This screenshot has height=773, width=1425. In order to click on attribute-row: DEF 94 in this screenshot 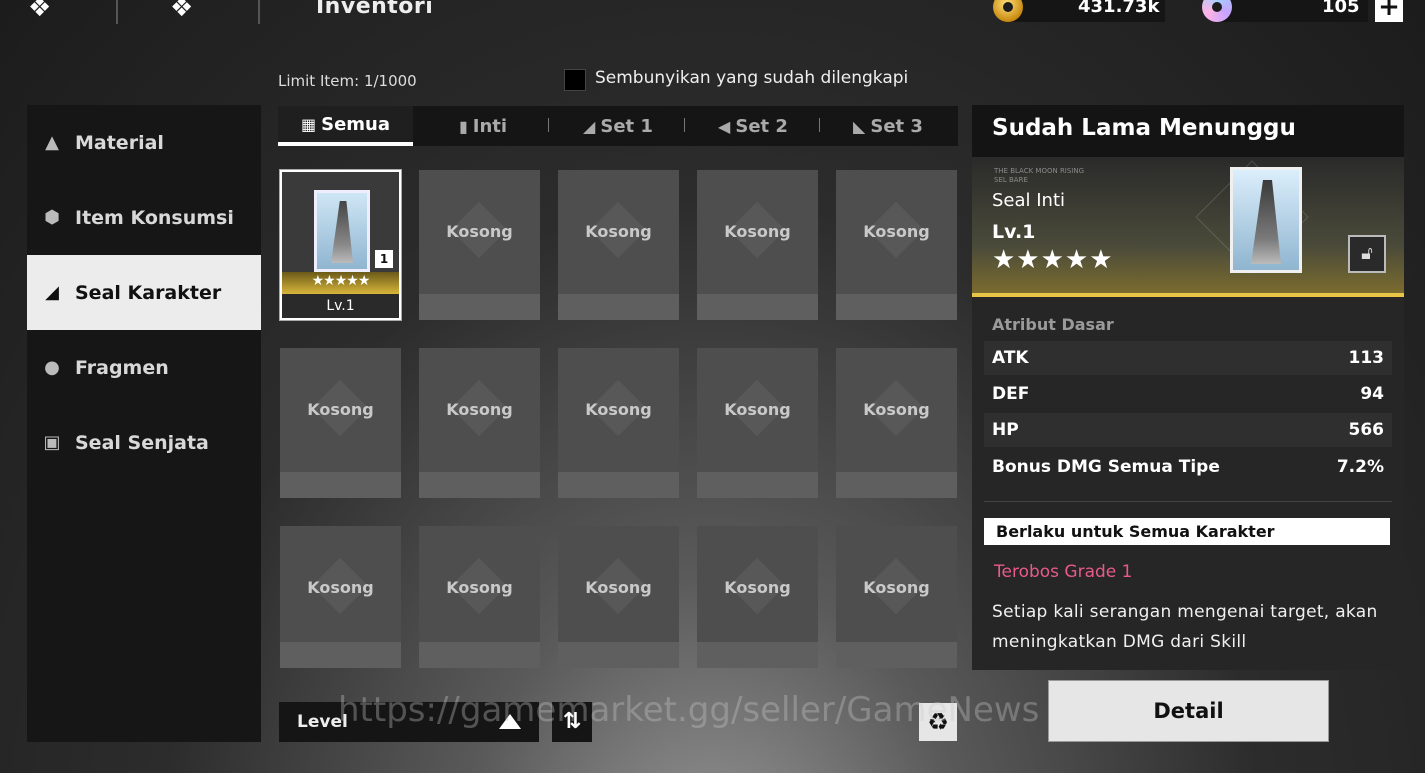, I will do `click(1188, 394)`.